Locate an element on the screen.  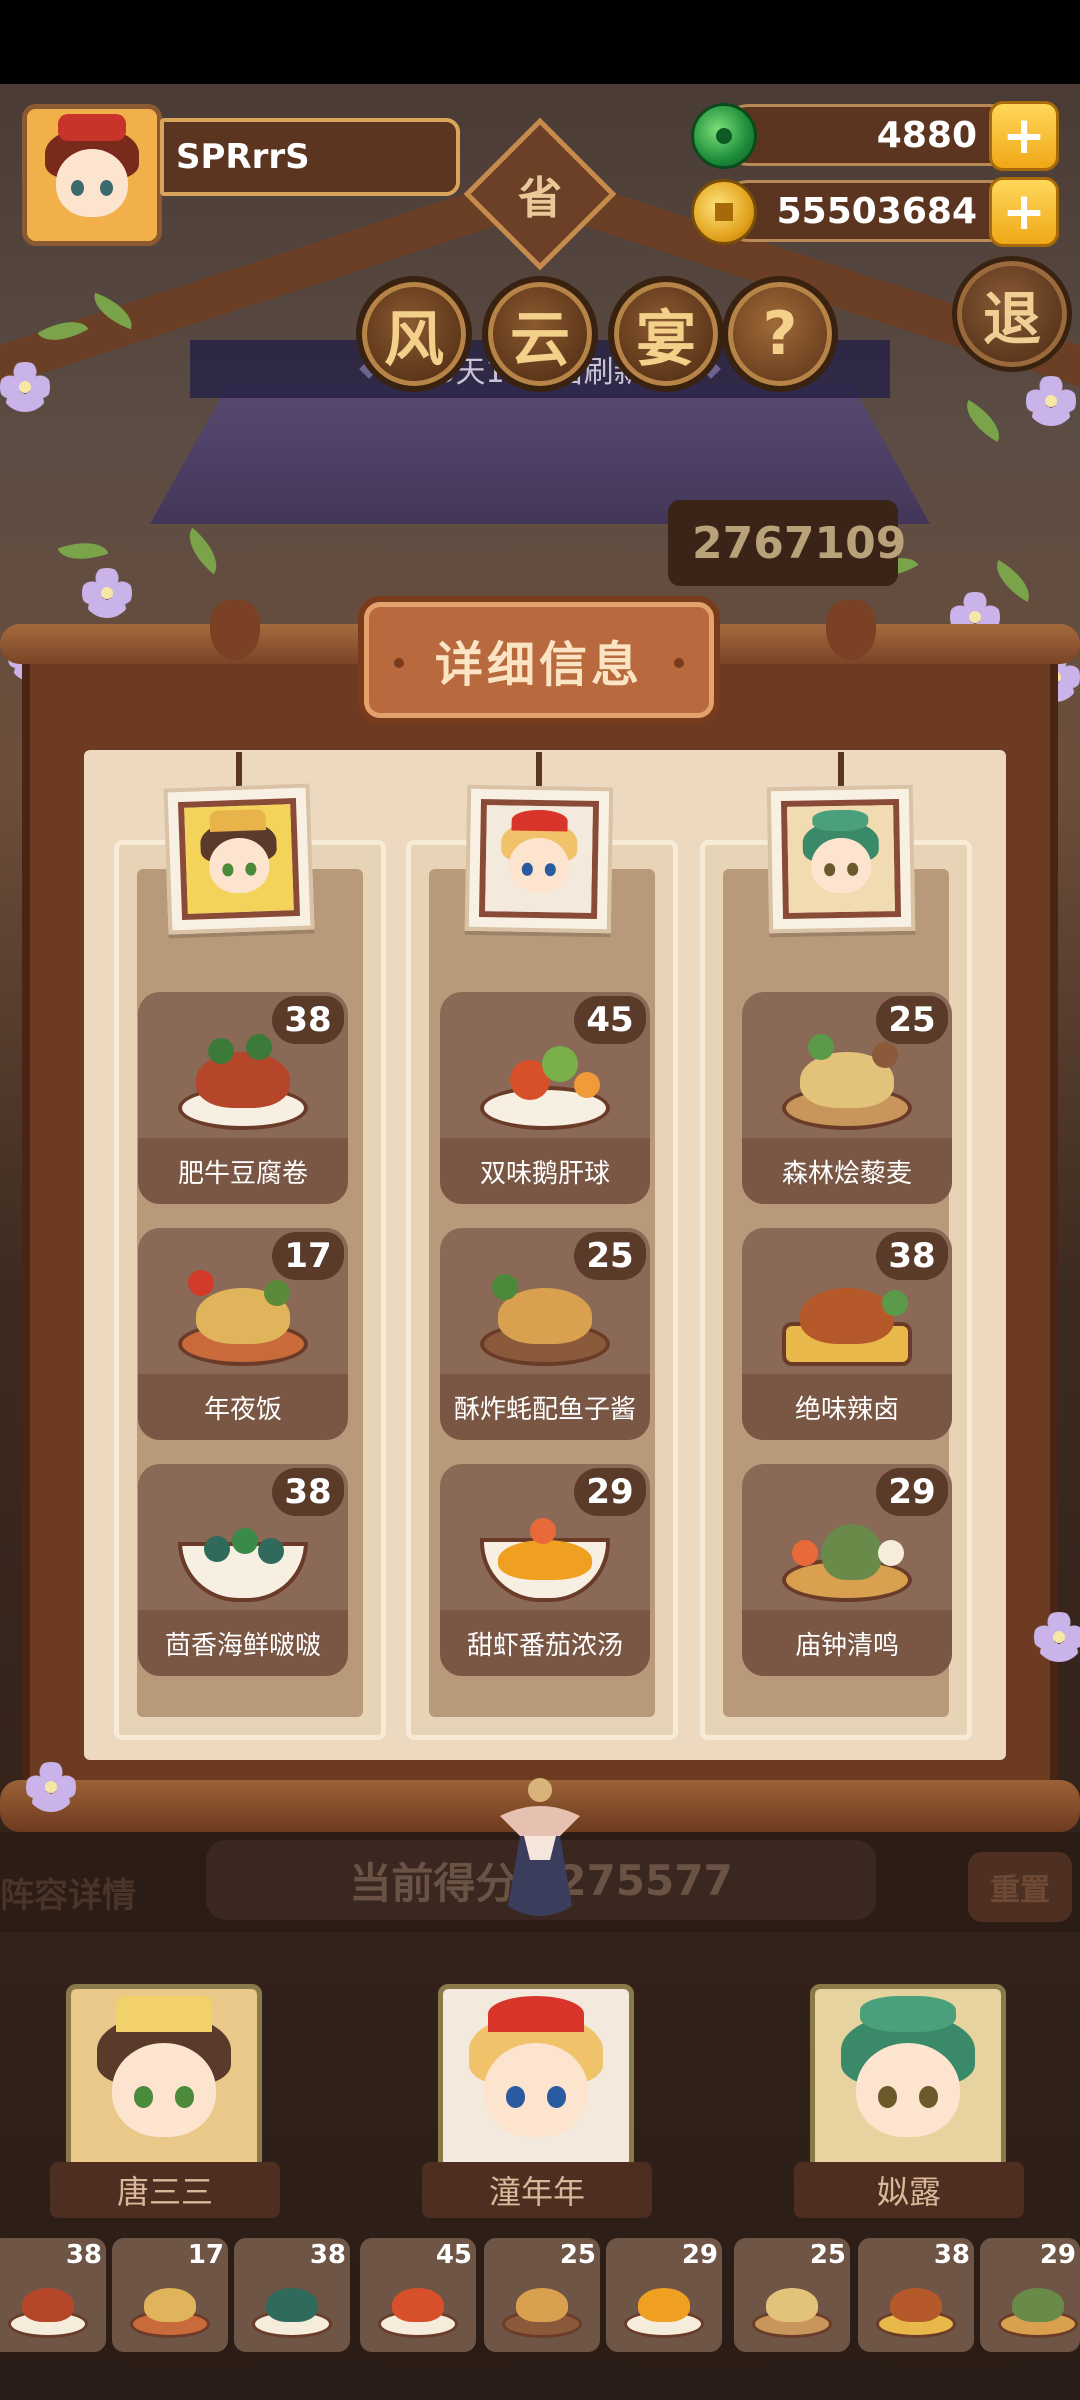
dish-card: 45 双味鹅肝球 is located at coordinates (545, 1098).